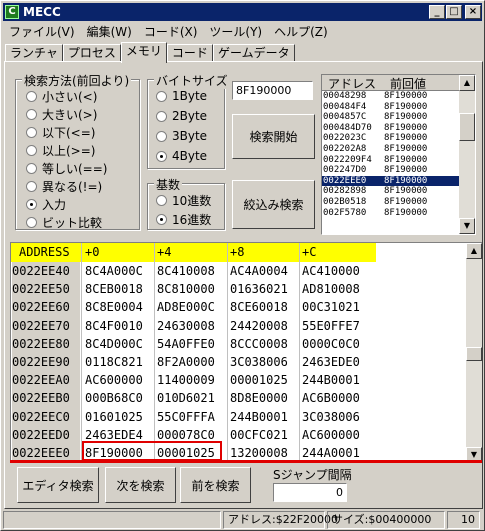 The width and height of the screenshot is (485, 531). I want to click on hex-cell: 8D8E0000, so click(259, 399).